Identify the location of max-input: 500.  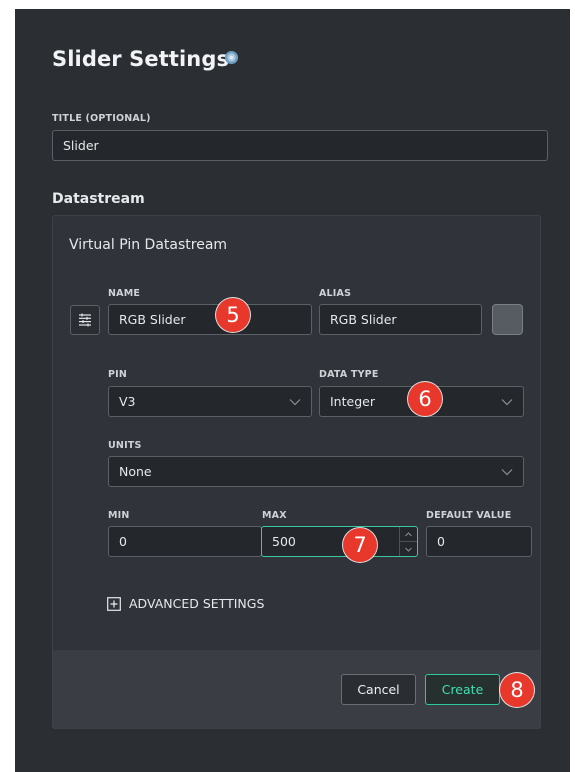
(339, 541).